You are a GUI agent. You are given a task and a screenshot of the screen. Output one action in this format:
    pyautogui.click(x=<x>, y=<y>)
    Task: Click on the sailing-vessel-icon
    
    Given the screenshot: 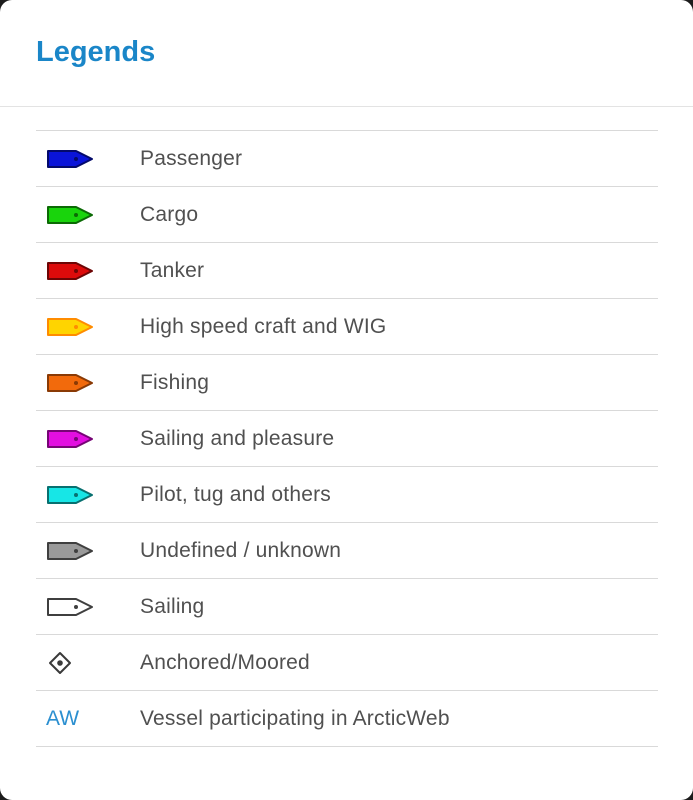 What is the action you would take?
    pyautogui.click(x=70, y=606)
    